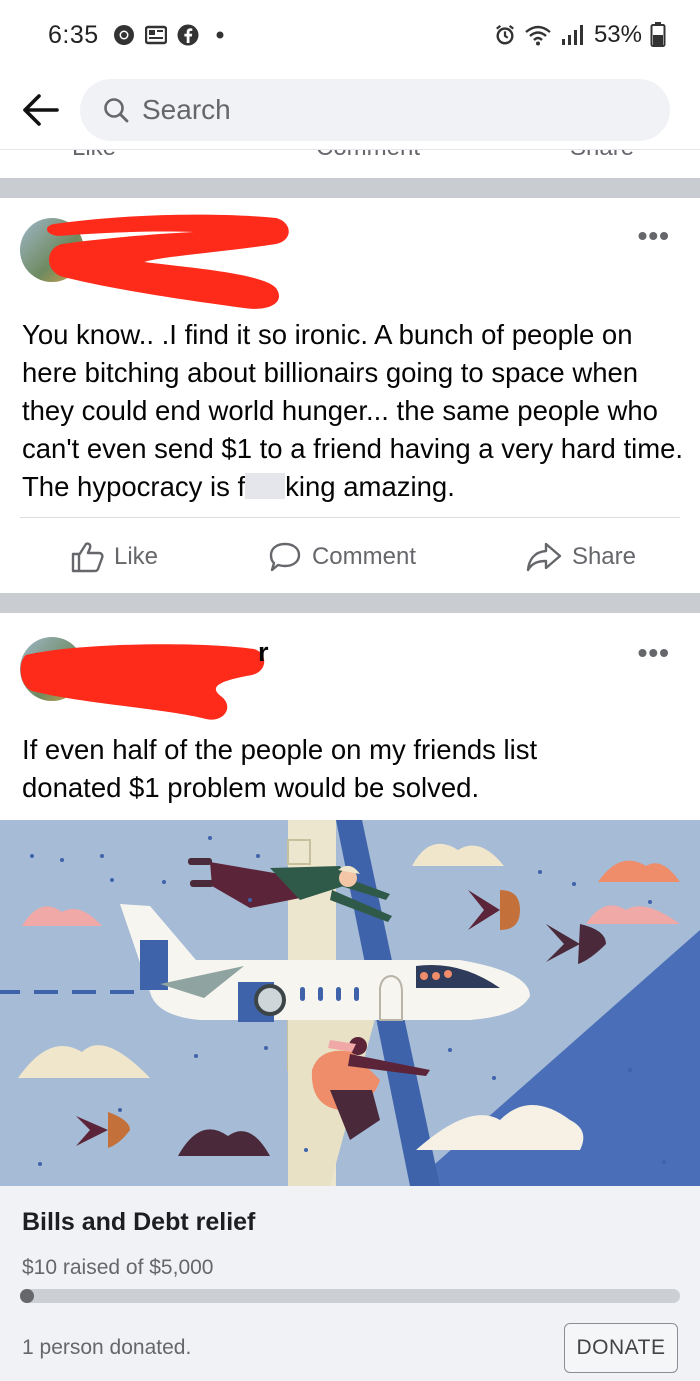 Image resolution: width=700 pixels, height=1381 pixels. What do you see at coordinates (363, 556) in the screenshot?
I see `comment-label: Comment` at bounding box center [363, 556].